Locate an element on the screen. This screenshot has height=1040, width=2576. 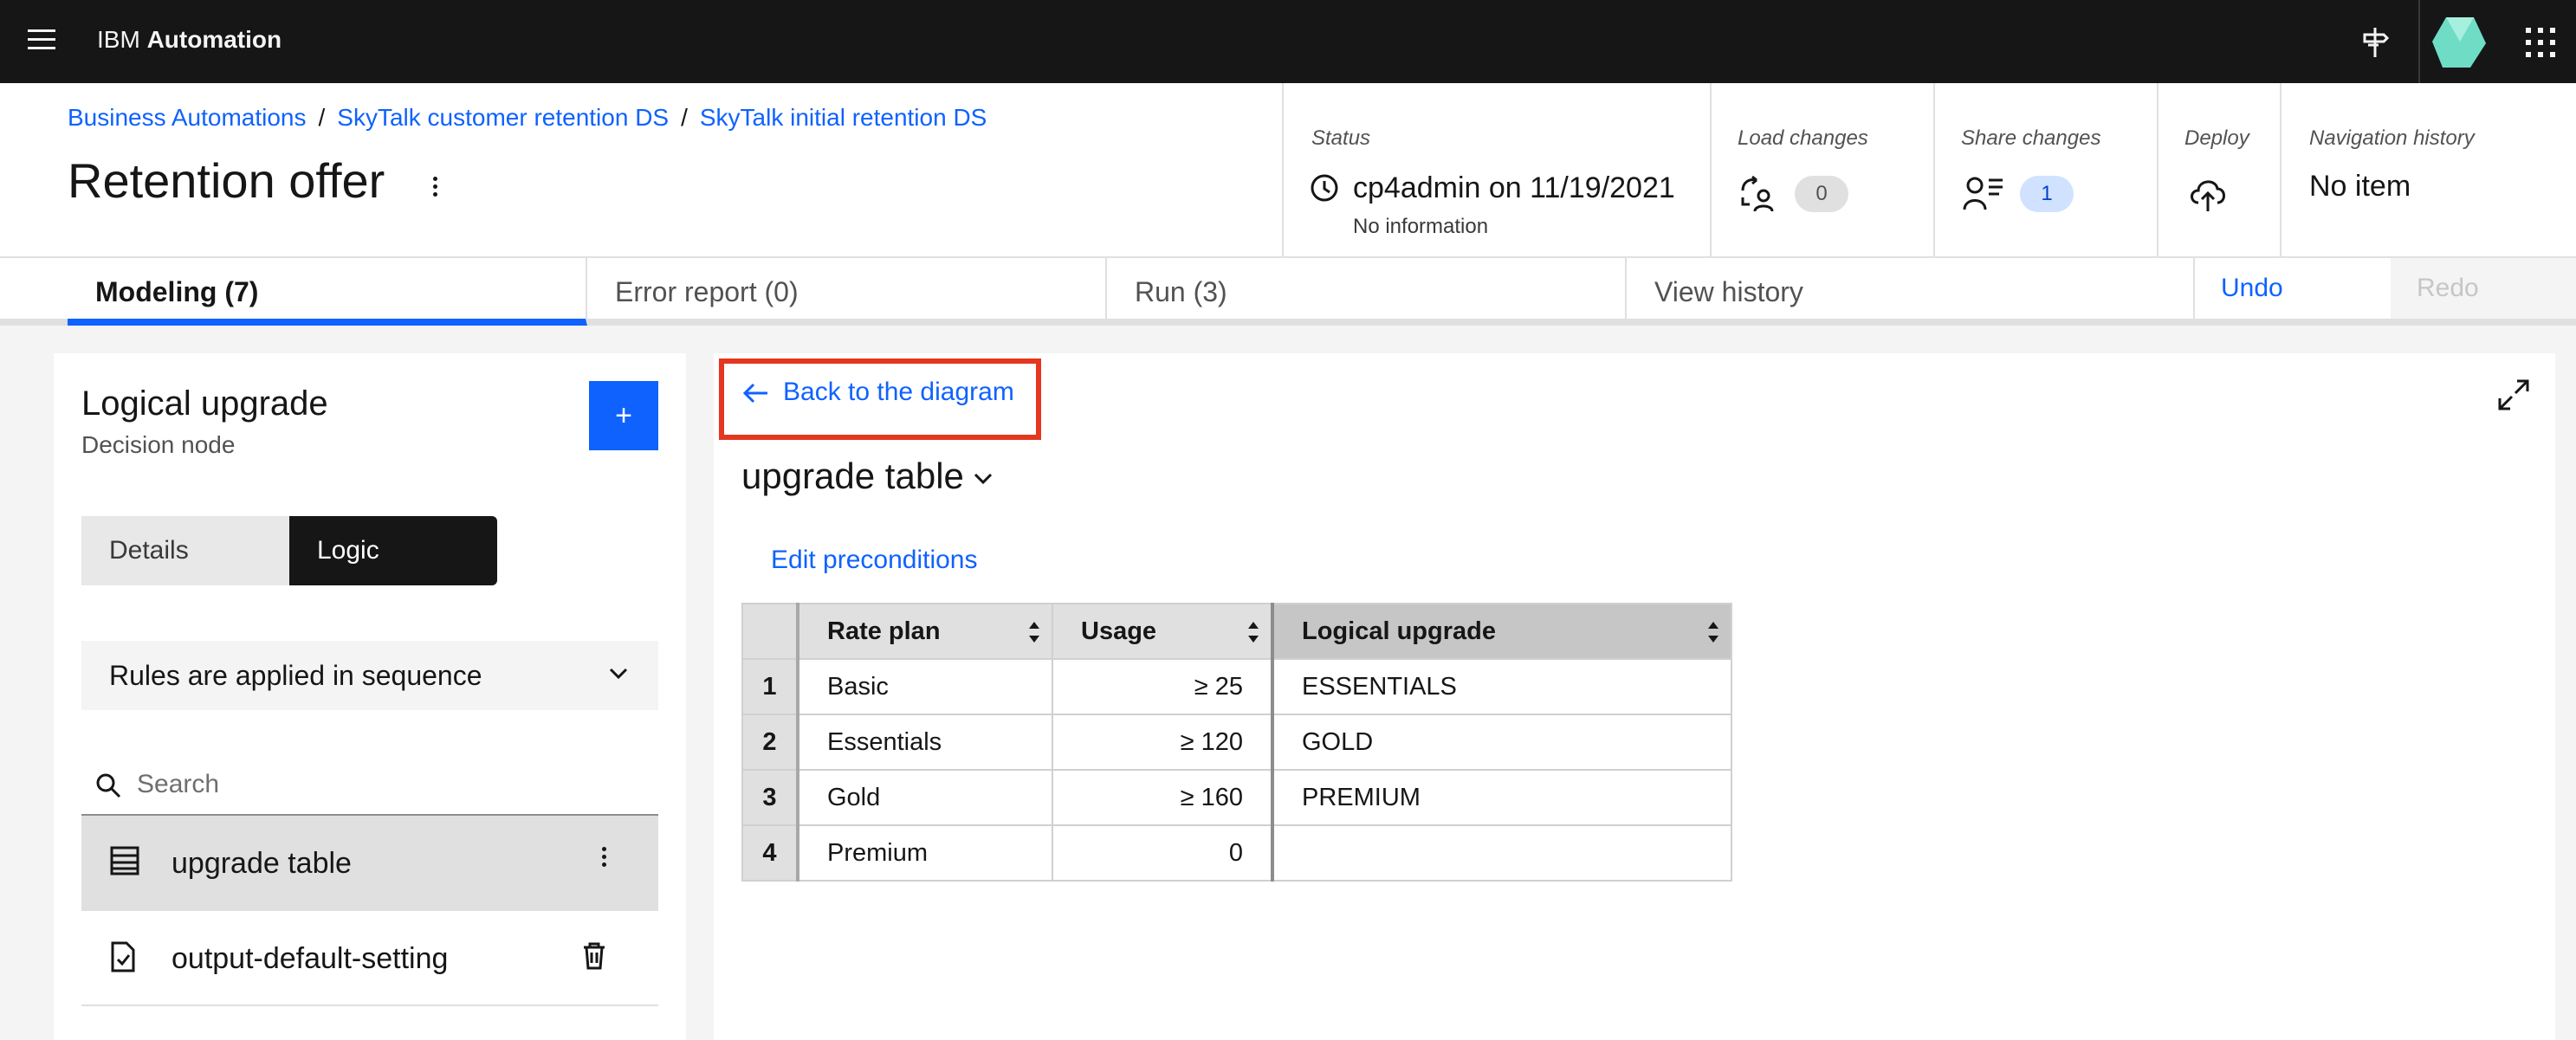
list-item-upgrade-table: upgrade table is located at coordinates (369, 863).